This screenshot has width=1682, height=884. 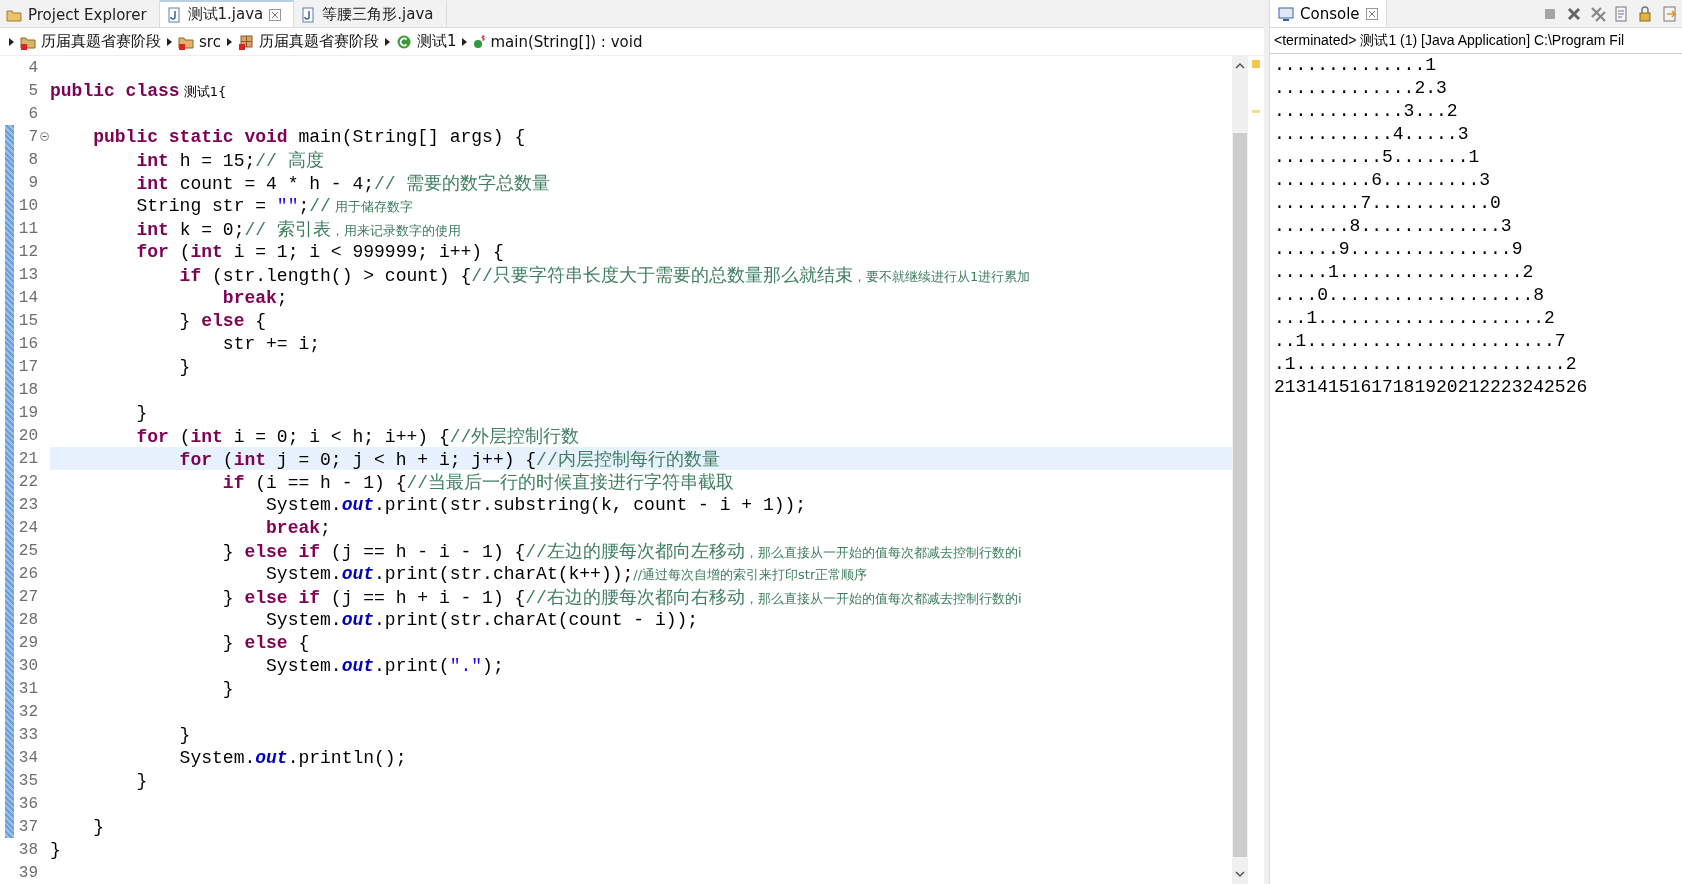 I want to click on line-number: 6, so click(x=32, y=113).